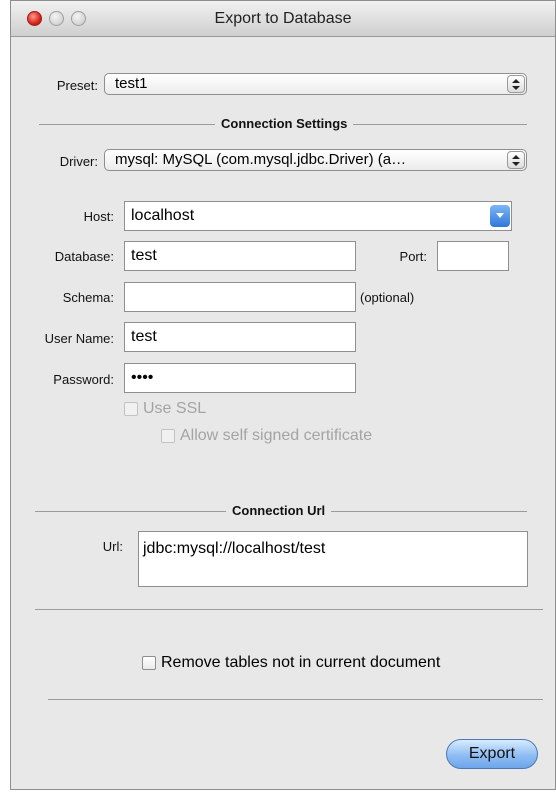 The height and width of the screenshot is (797, 556). Describe the element at coordinates (492, 754) in the screenshot. I see `export-button: Export` at that location.